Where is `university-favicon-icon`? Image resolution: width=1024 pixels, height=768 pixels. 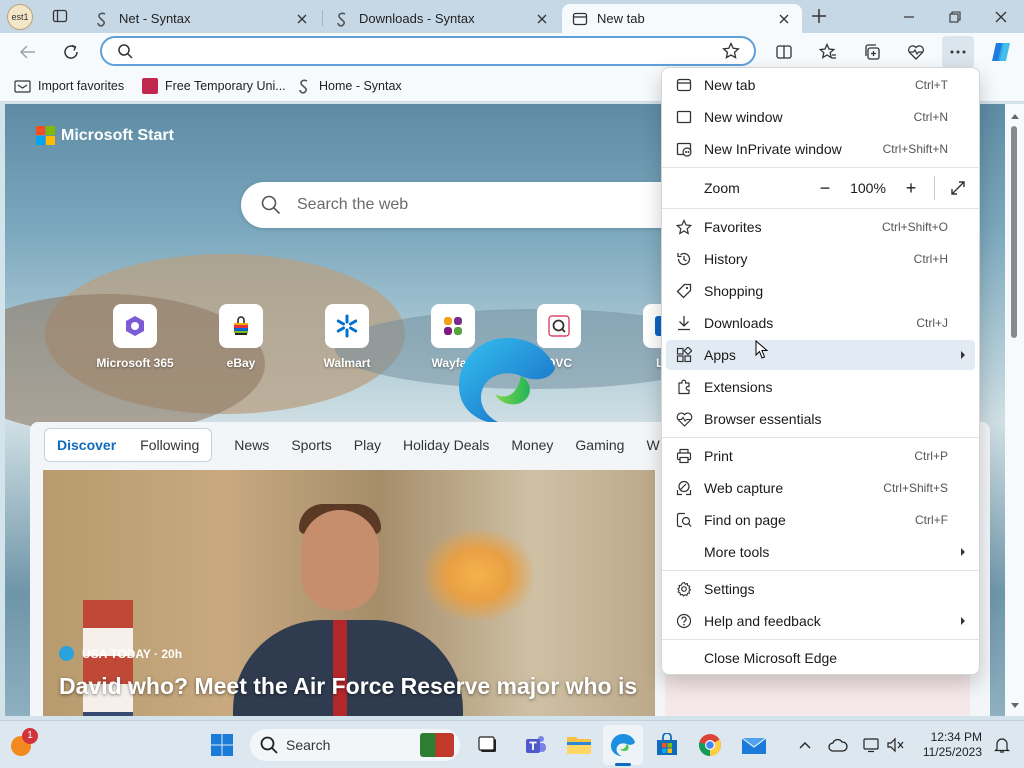
university-favicon-icon is located at coordinates (150, 86).